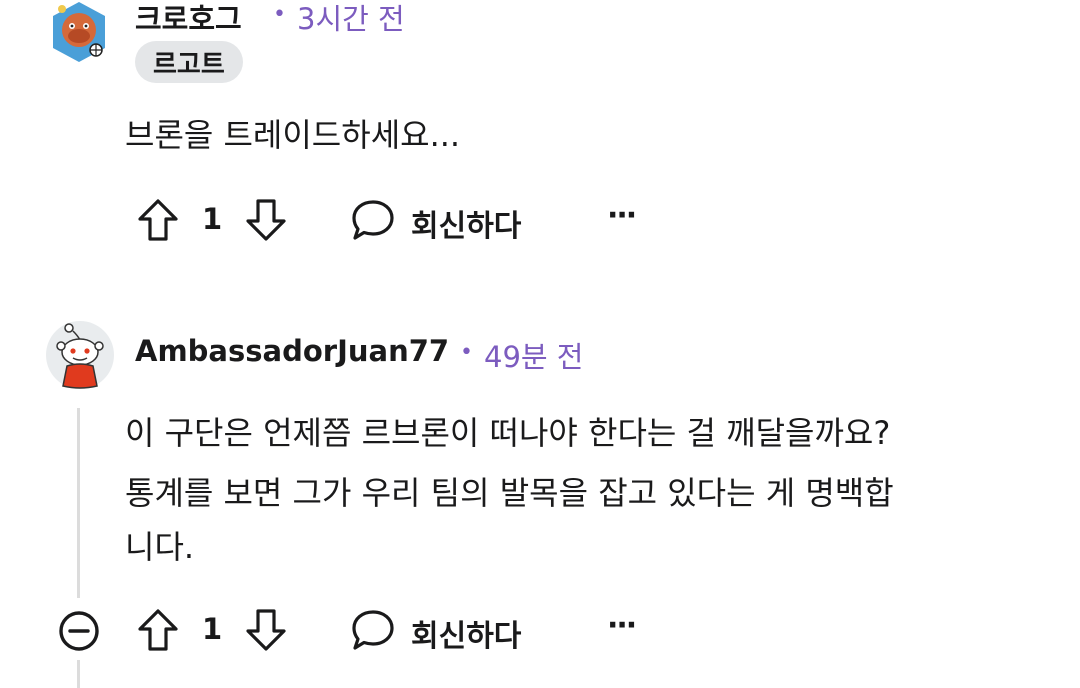  What do you see at coordinates (351, 19) in the screenshot?
I see `timestamp: 3시간 전` at bounding box center [351, 19].